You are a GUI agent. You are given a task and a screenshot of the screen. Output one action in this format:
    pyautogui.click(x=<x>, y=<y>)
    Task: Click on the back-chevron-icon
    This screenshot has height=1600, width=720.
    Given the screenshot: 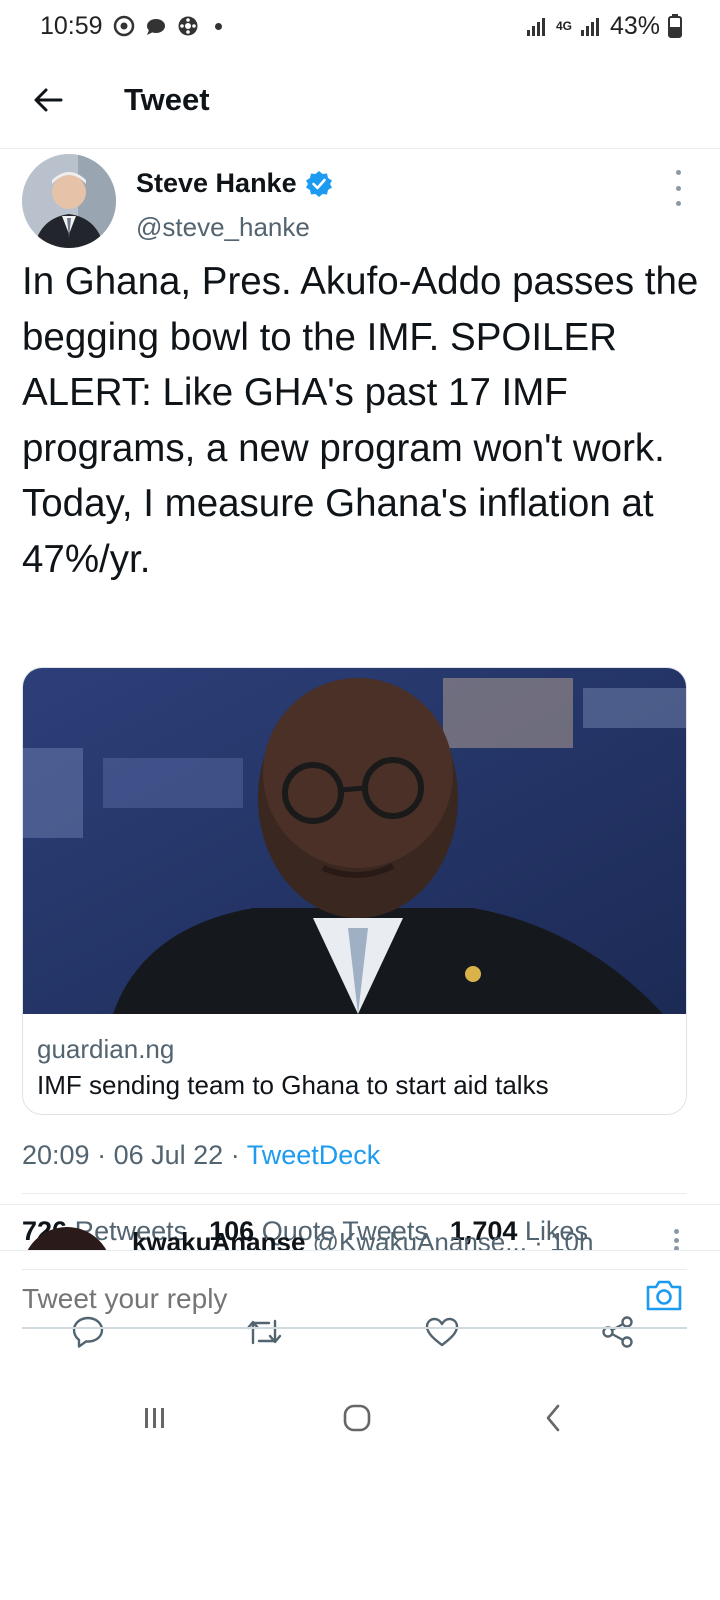 What is the action you would take?
    pyautogui.click(x=553, y=1418)
    